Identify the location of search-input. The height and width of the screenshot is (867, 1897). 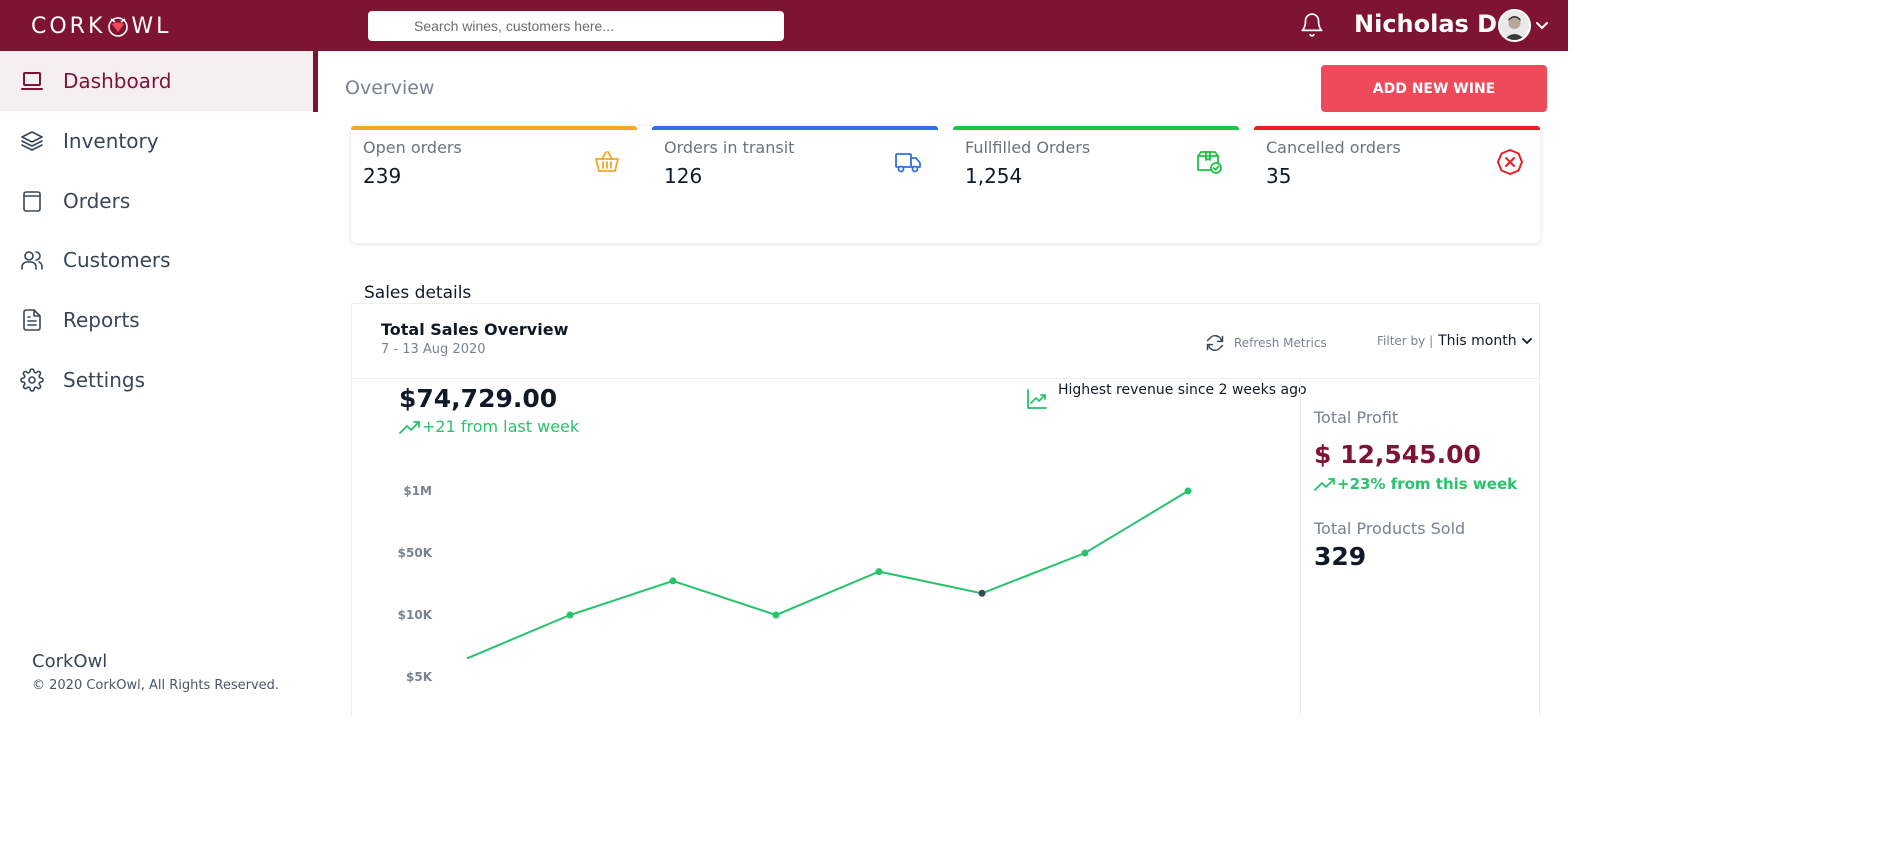
(576, 26).